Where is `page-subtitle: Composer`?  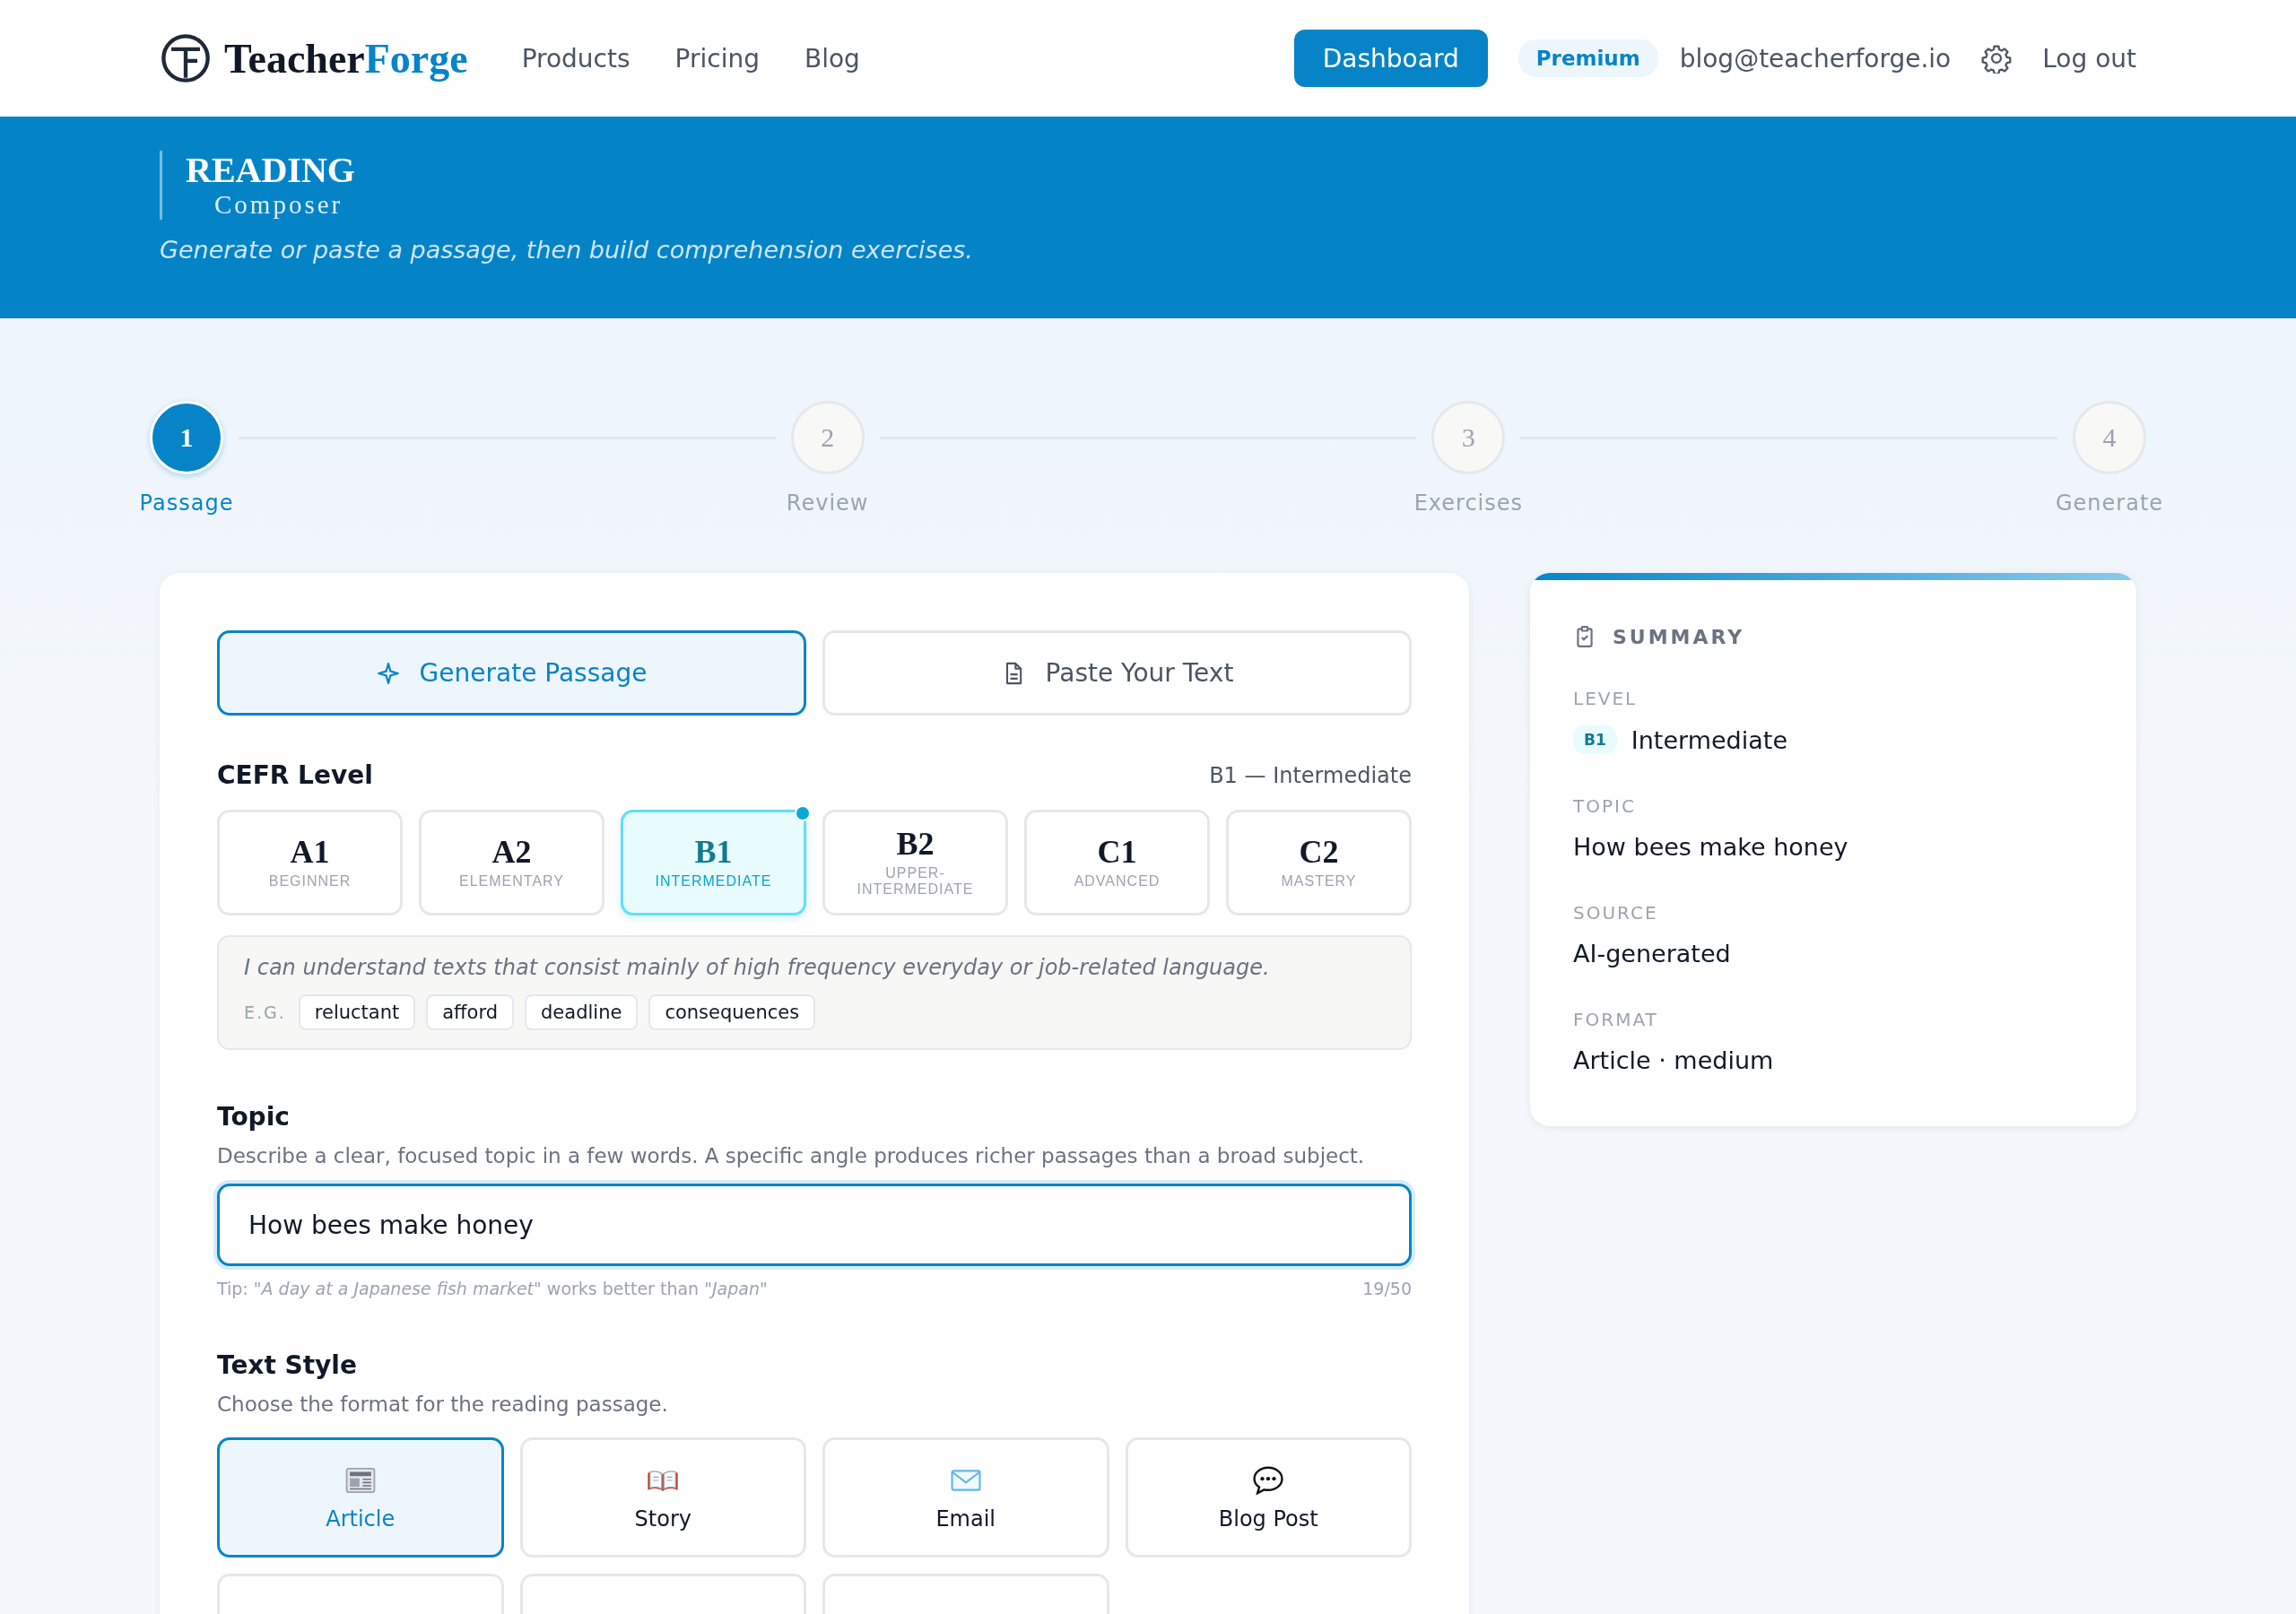
page-subtitle: Composer is located at coordinates (279, 205).